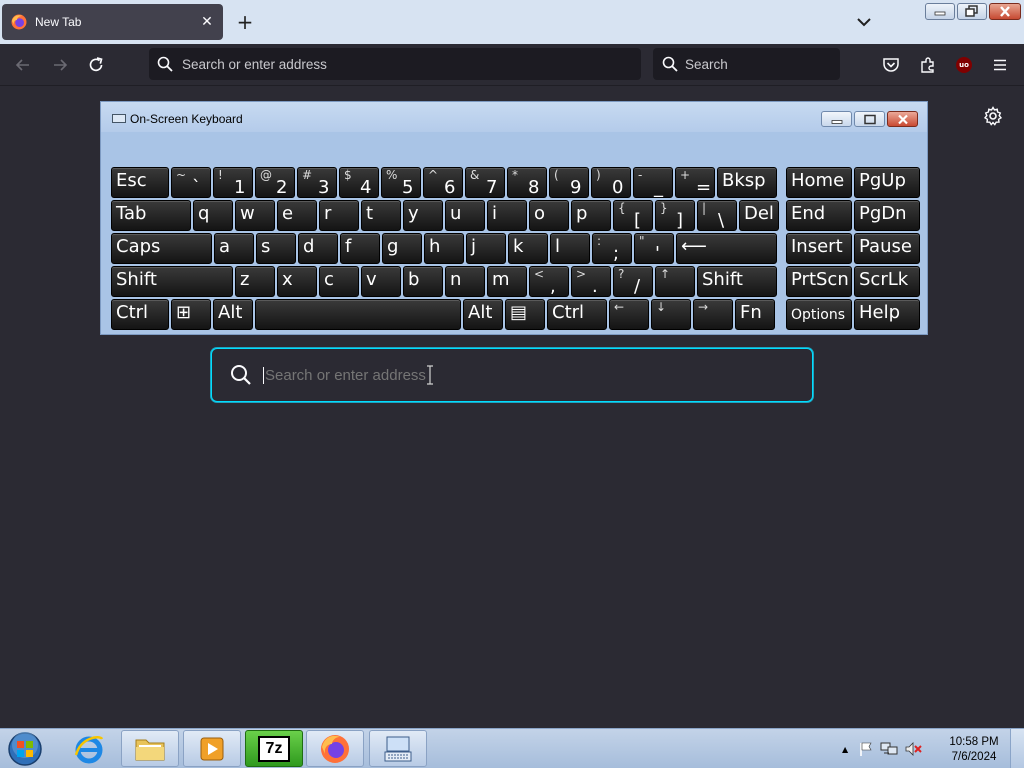 The image size is (1024, 768). What do you see at coordinates (819, 281) in the screenshot?
I see `osk-key-prtscn: PrtScn` at bounding box center [819, 281].